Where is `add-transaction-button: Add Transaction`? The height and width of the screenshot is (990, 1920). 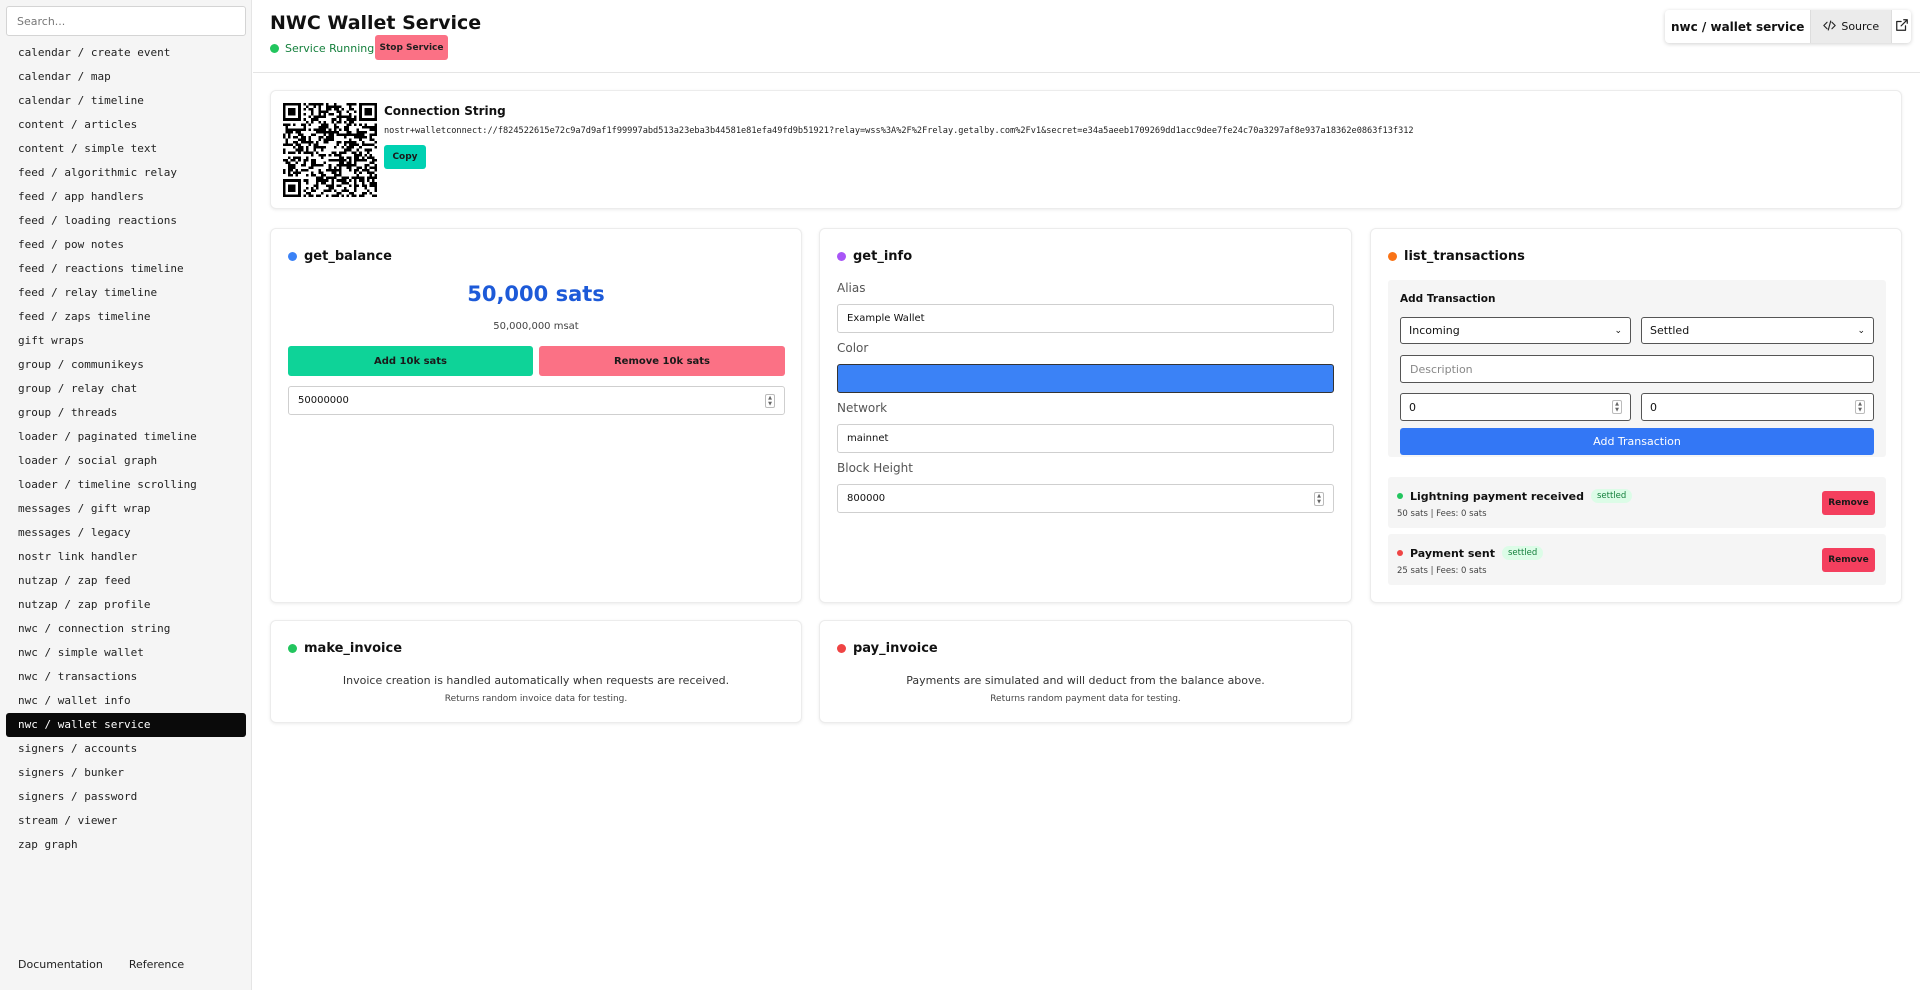 add-transaction-button: Add Transaction is located at coordinates (1637, 441).